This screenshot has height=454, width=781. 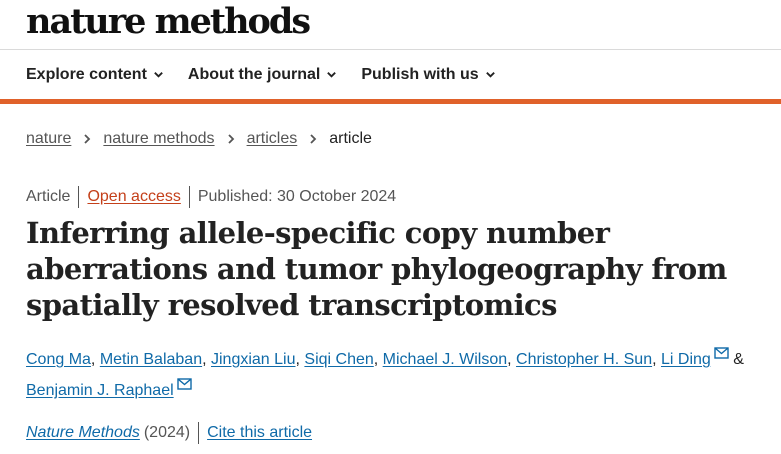 What do you see at coordinates (297, 196) in the screenshot?
I see `published-date: Published: 30 October 2024` at bounding box center [297, 196].